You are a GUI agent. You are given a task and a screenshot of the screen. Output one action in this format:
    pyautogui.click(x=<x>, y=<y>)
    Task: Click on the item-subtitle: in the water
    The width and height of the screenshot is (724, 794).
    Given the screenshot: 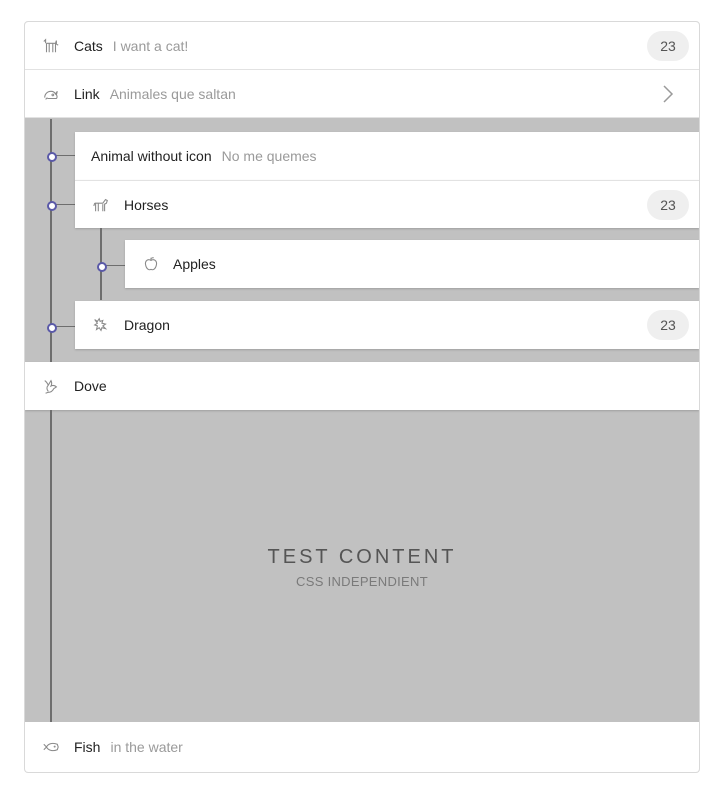 What is the action you would take?
    pyautogui.click(x=146, y=747)
    